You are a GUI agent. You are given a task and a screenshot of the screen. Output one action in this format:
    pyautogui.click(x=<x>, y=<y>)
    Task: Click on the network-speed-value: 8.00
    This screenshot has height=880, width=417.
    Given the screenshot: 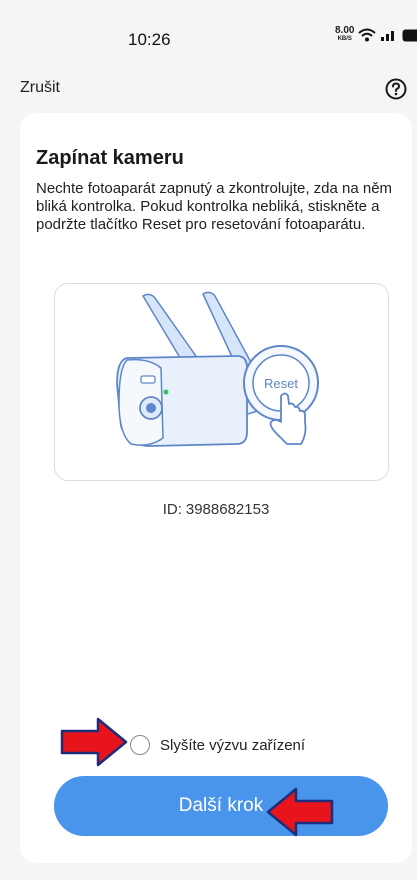 What is the action you would take?
    pyautogui.click(x=345, y=30)
    